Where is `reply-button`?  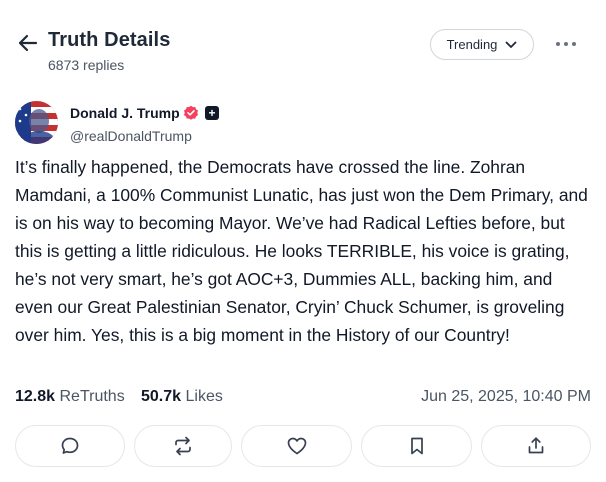
reply-button is located at coordinates (70, 446).